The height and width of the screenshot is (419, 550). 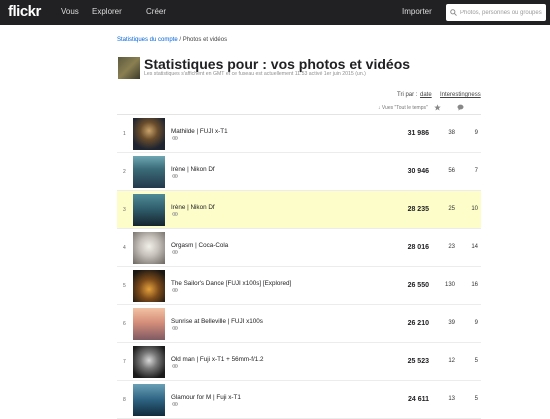 I want to click on top-nav-bar: flickr Vous Explorer Créer Importer, so click(x=275, y=12).